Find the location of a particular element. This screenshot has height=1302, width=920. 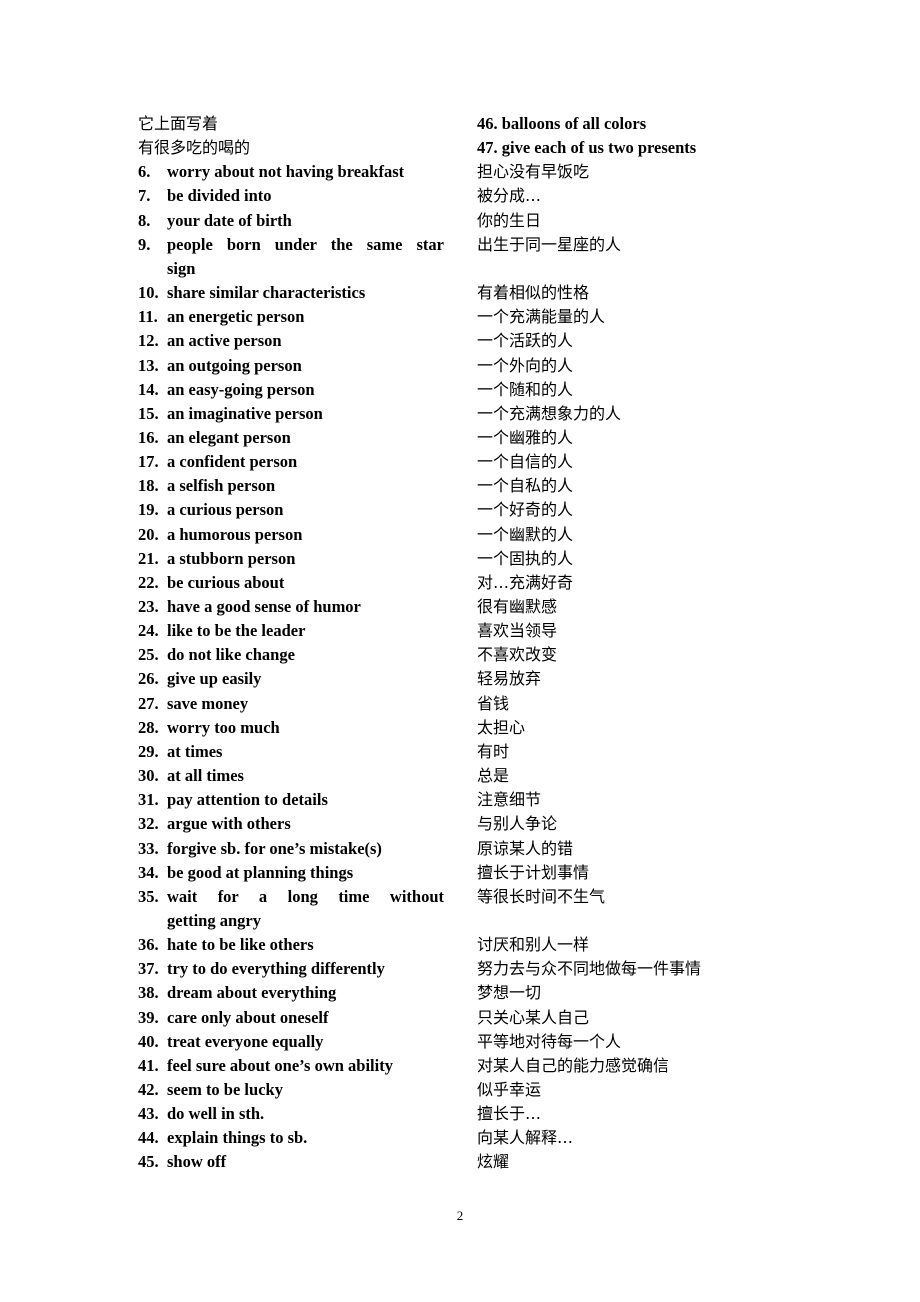

entry-number: 20. is located at coordinates (148, 534).